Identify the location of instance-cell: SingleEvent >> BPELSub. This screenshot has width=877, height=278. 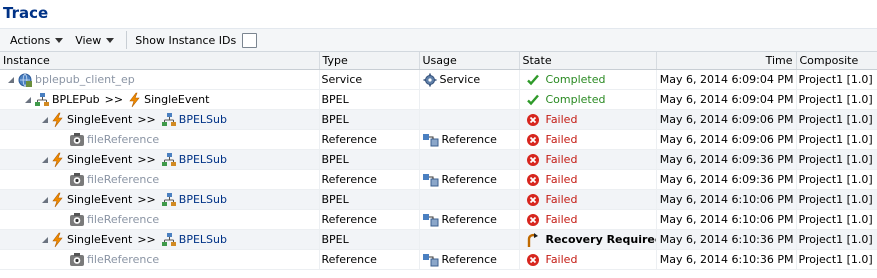
(160, 159).